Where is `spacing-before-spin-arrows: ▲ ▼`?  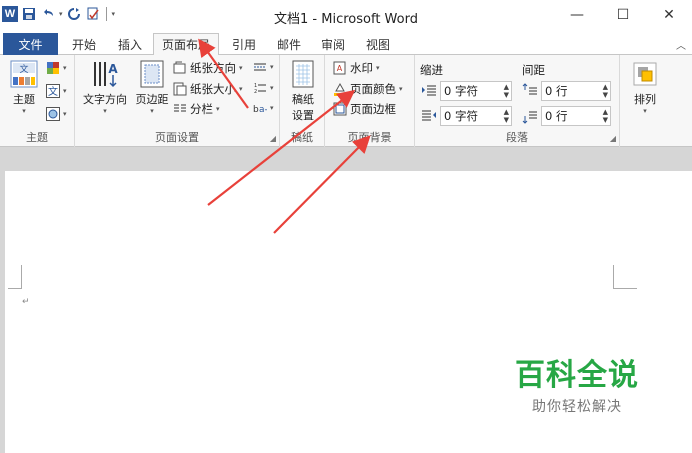
spacing-before-spin-arrows: ▲ ▼ is located at coordinates (605, 91).